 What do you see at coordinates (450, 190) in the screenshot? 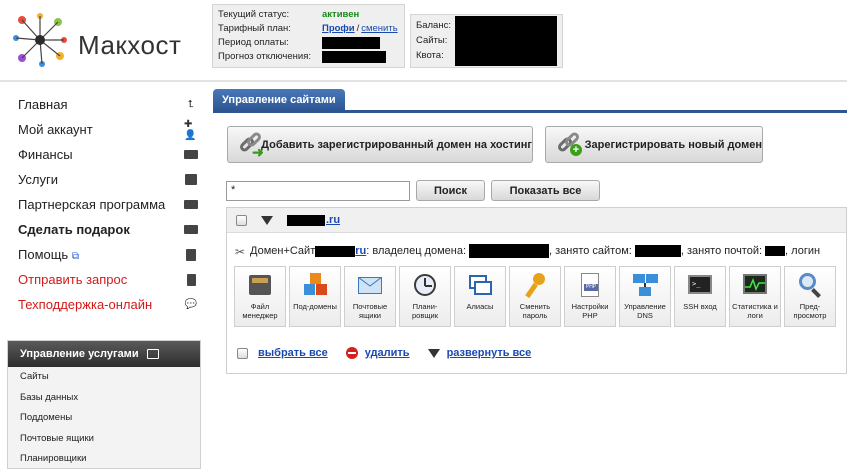
I see `search-button: Поиск` at bounding box center [450, 190].